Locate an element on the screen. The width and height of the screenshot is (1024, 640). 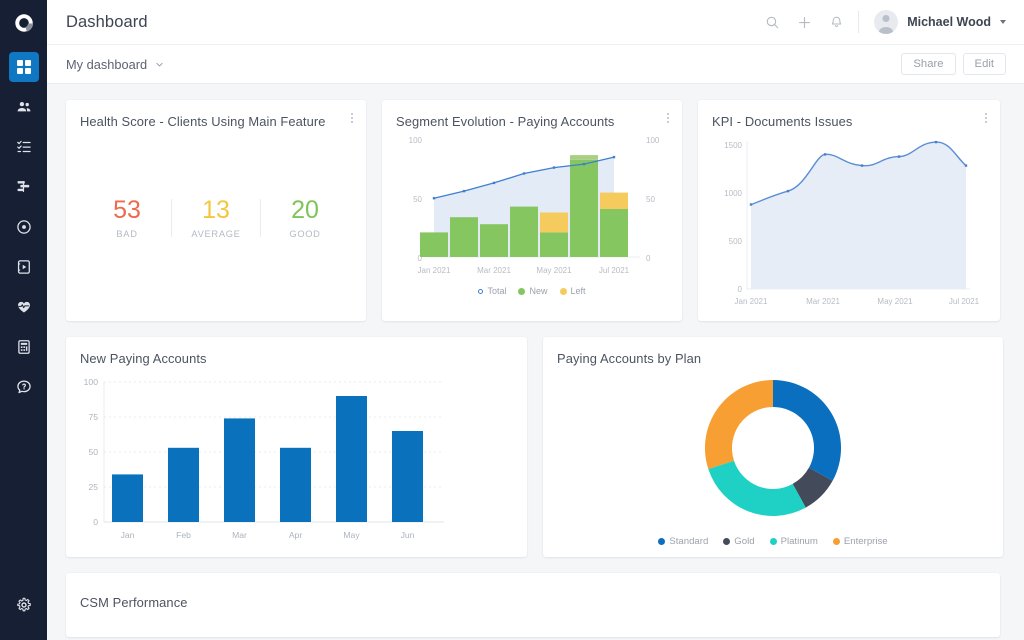
x-tick-mar: Mar is located at coordinates (239, 535).